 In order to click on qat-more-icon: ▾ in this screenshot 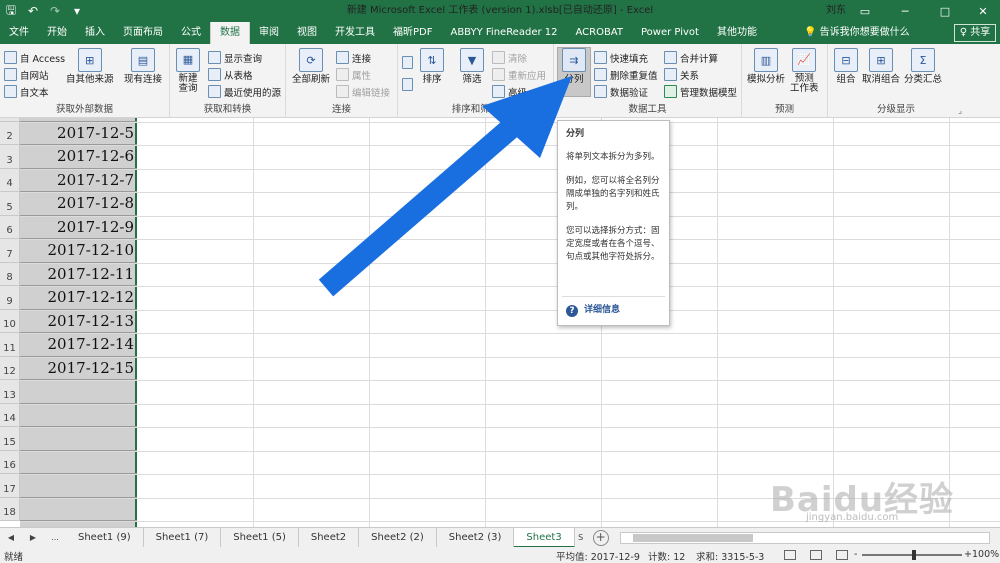, I will do `click(77, 11)`.